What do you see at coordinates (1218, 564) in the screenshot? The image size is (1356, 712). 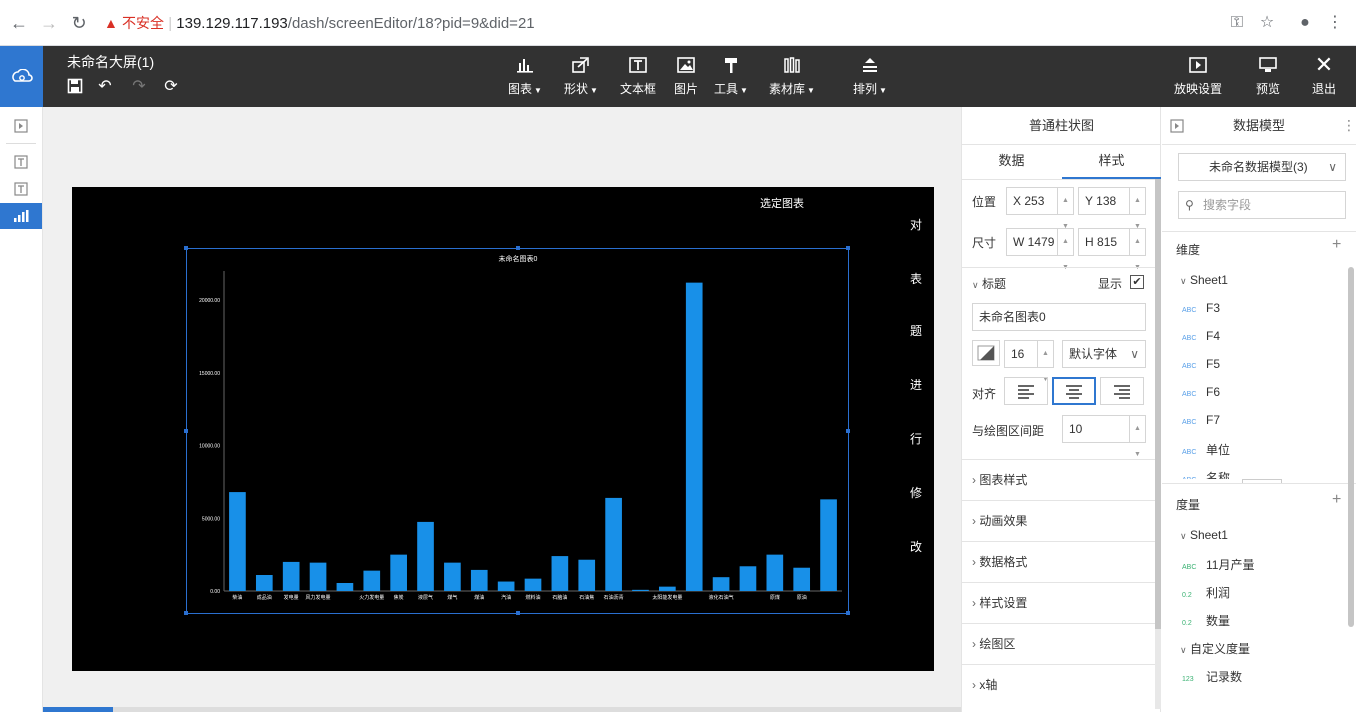 I see `field-item: ABC 11月产量` at bounding box center [1218, 564].